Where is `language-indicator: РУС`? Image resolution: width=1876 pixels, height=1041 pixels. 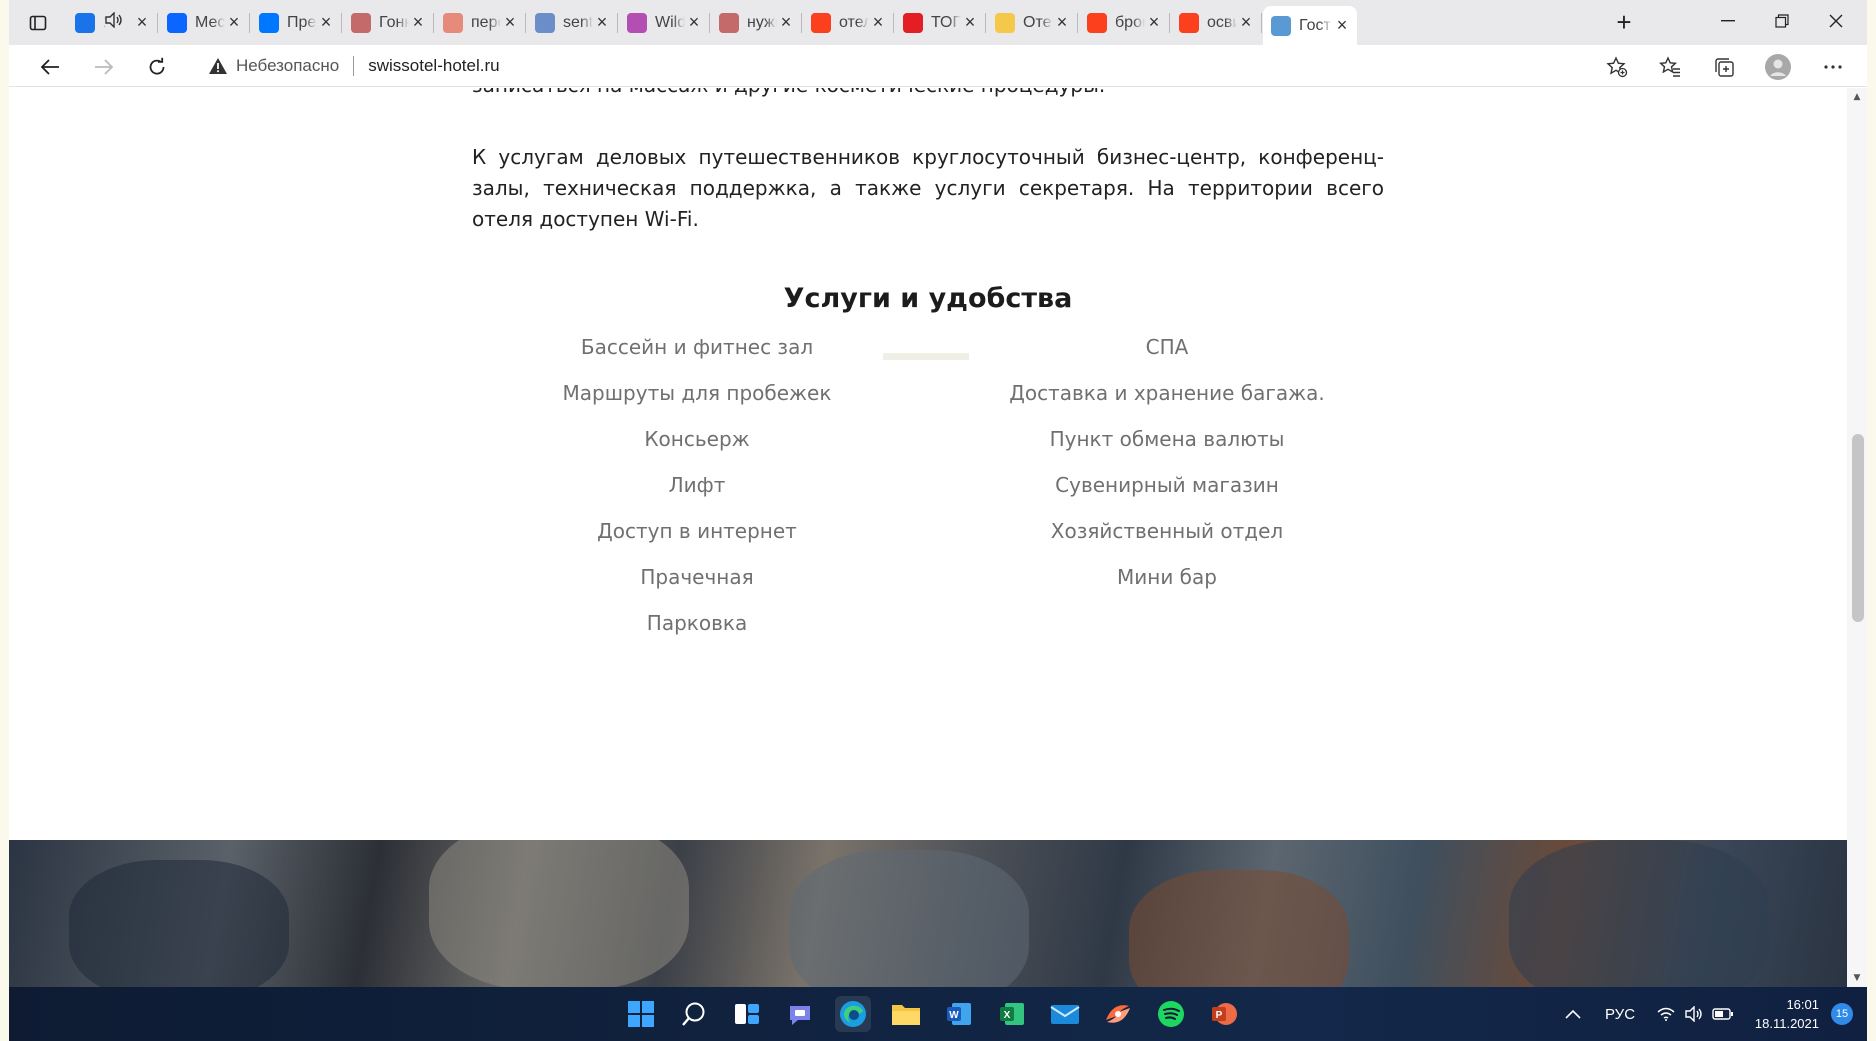
language-indicator: РУС is located at coordinates (1620, 1014).